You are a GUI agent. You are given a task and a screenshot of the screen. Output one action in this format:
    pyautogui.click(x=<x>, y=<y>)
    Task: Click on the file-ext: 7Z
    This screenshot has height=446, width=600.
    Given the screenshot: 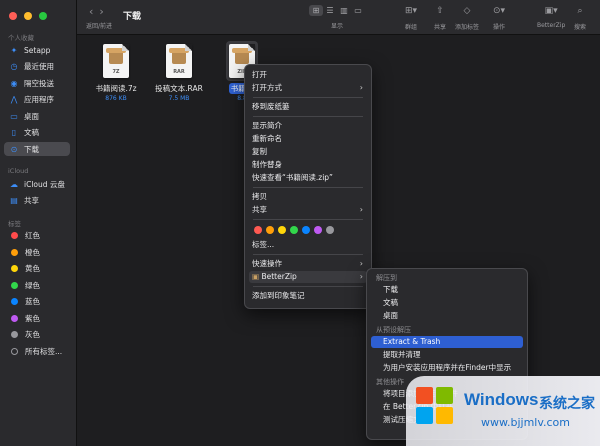 What is the action you would take?
    pyautogui.click(x=116, y=72)
    